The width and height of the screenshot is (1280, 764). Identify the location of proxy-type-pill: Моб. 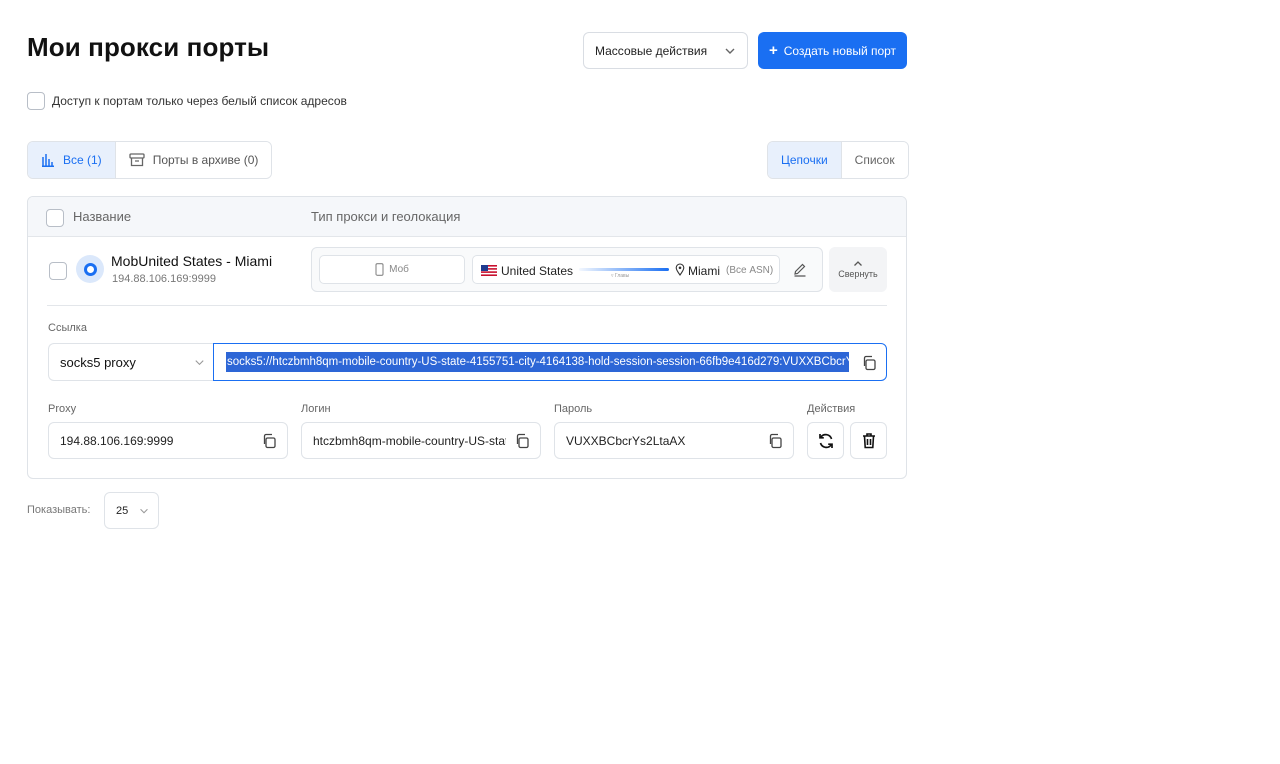
(392, 269).